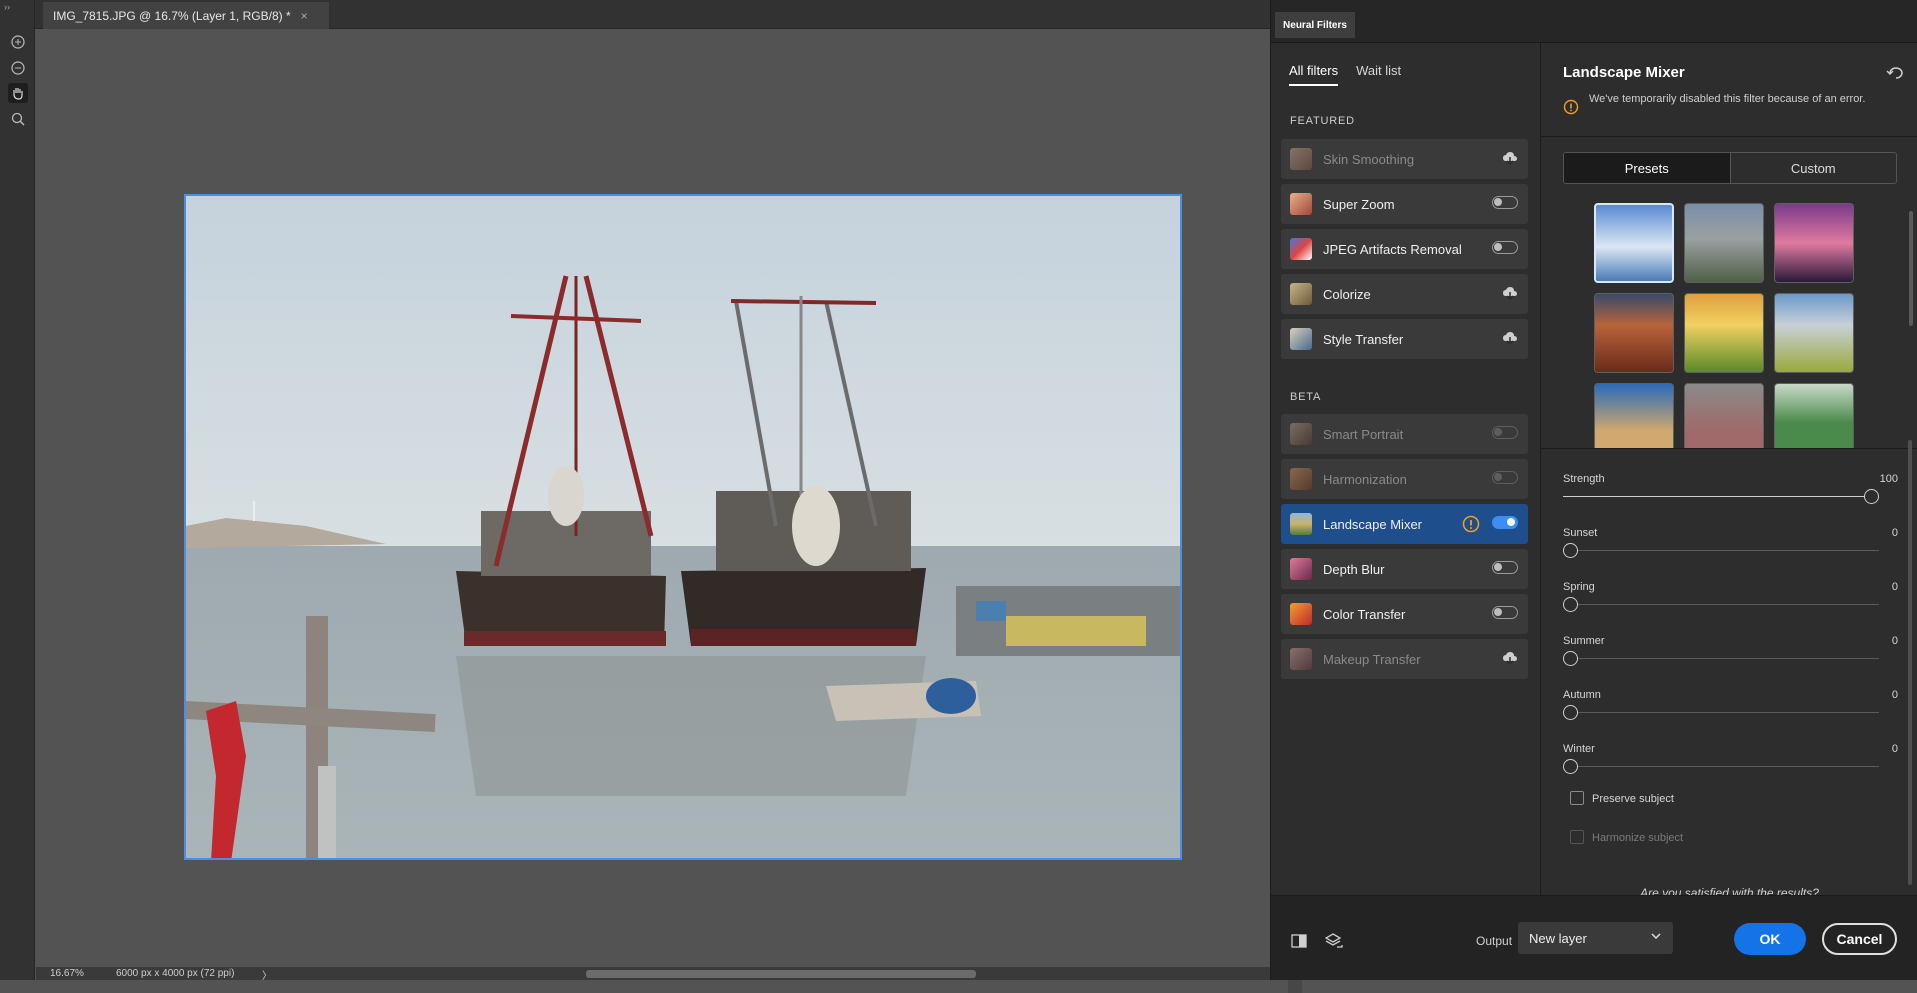 This screenshot has height=993, width=1917. I want to click on slider-sunset, so click(1721, 550).